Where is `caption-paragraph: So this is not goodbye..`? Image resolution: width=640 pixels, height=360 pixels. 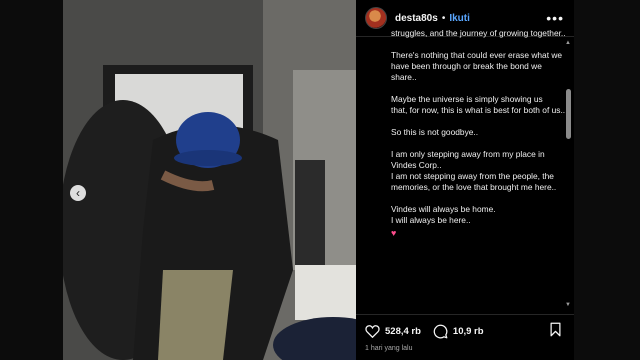 caption-paragraph: So this is not goodbye.. is located at coordinates (435, 132).